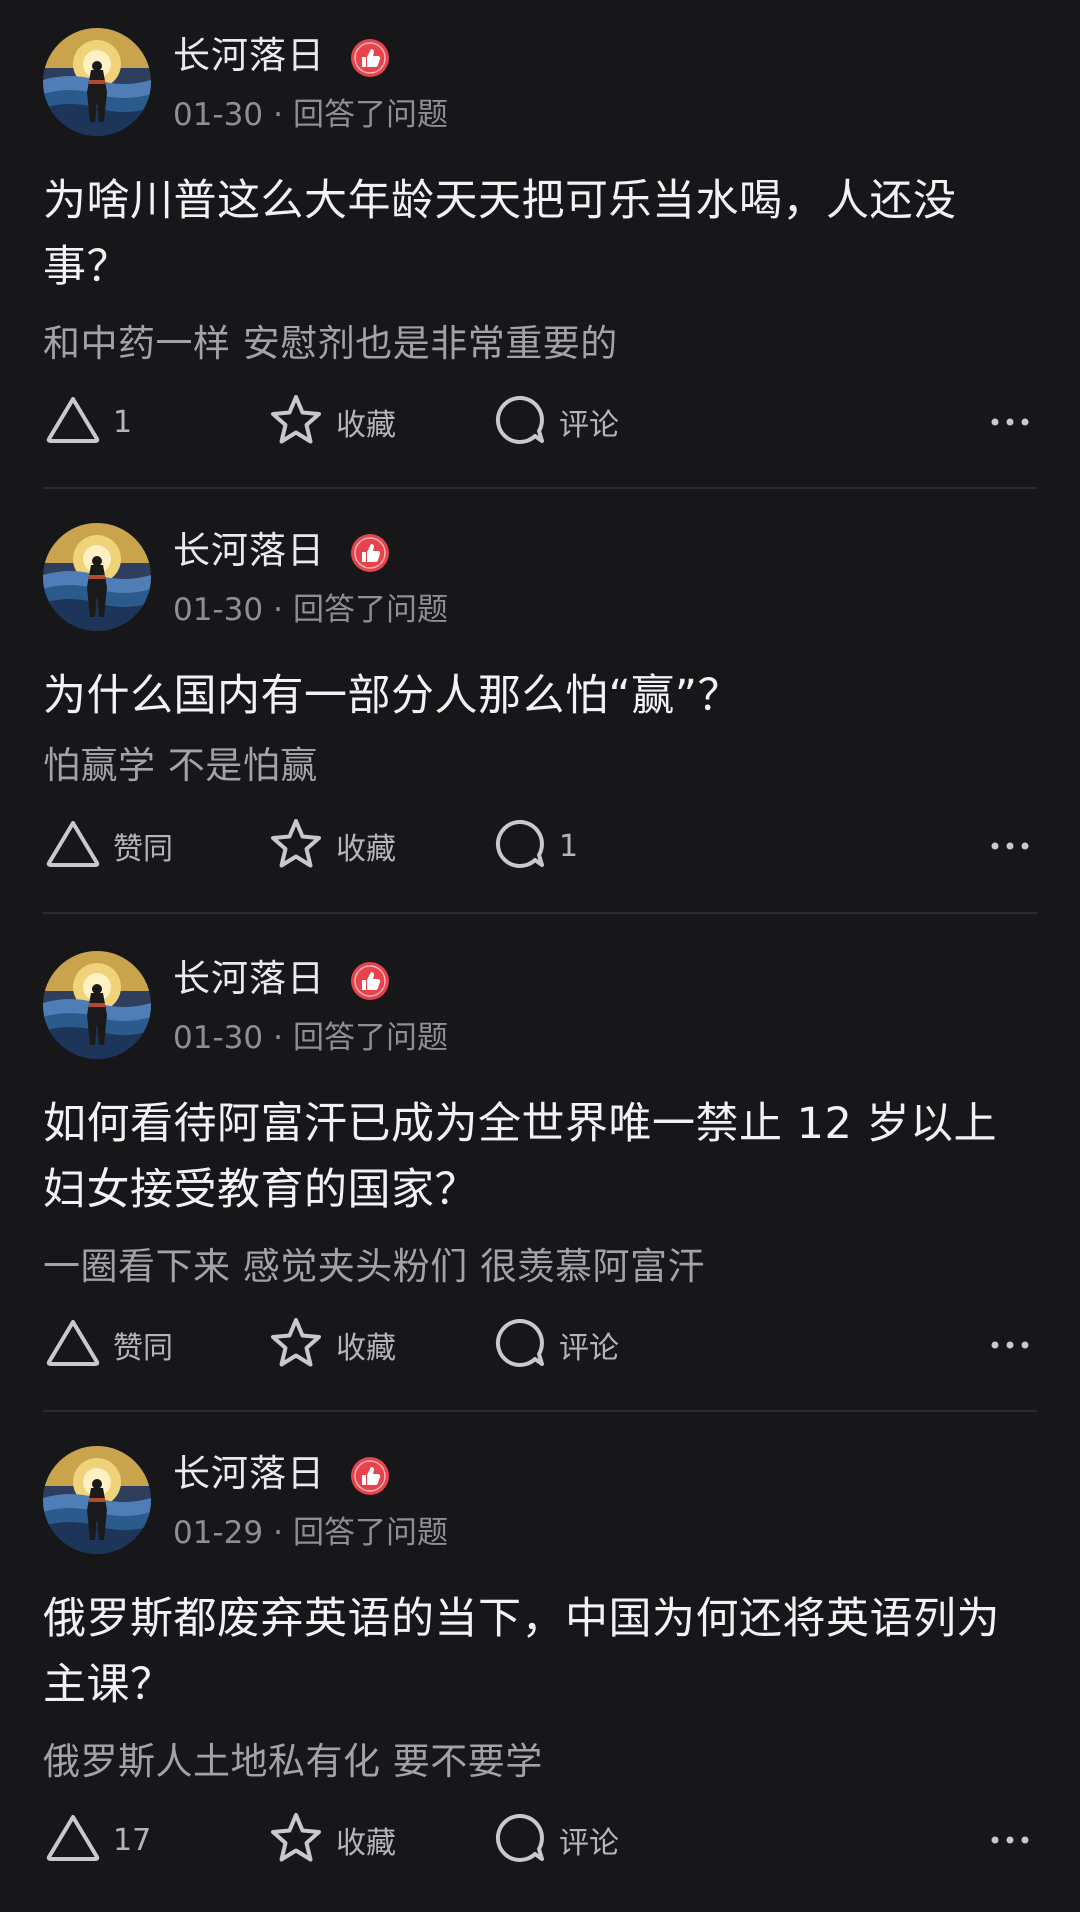 The image size is (1080, 1912). What do you see at coordinates (132, 1840) in the screenshot?
I see `upvote-label: 17` at bounding box center [132, 1840].